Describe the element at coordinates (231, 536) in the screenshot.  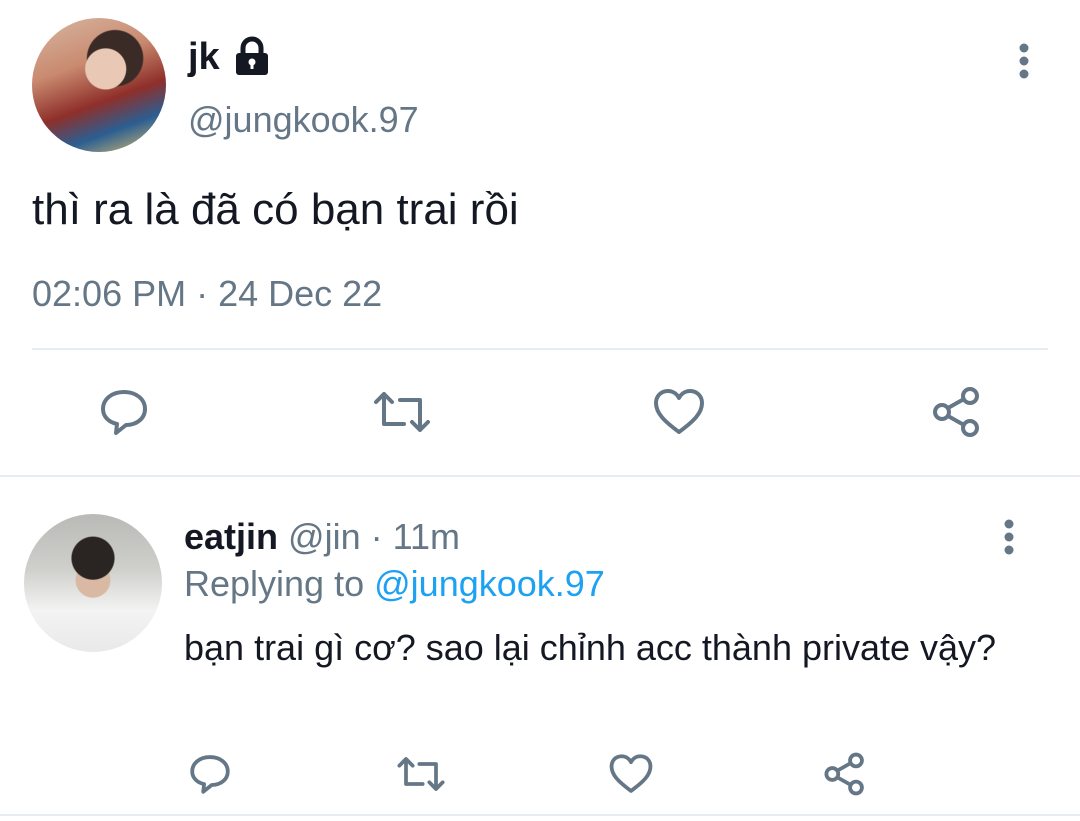
I see `display-name: eatjin` at that location.